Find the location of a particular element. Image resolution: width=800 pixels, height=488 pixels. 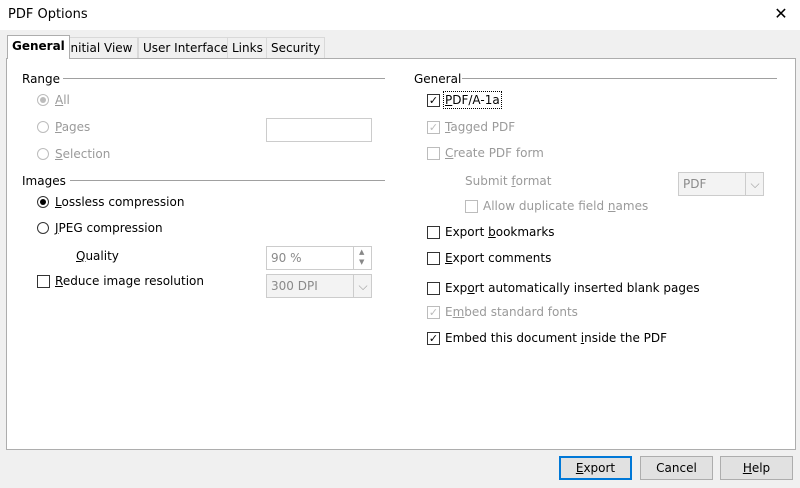

create-form-checkbox is located at coordinates (433, 153).